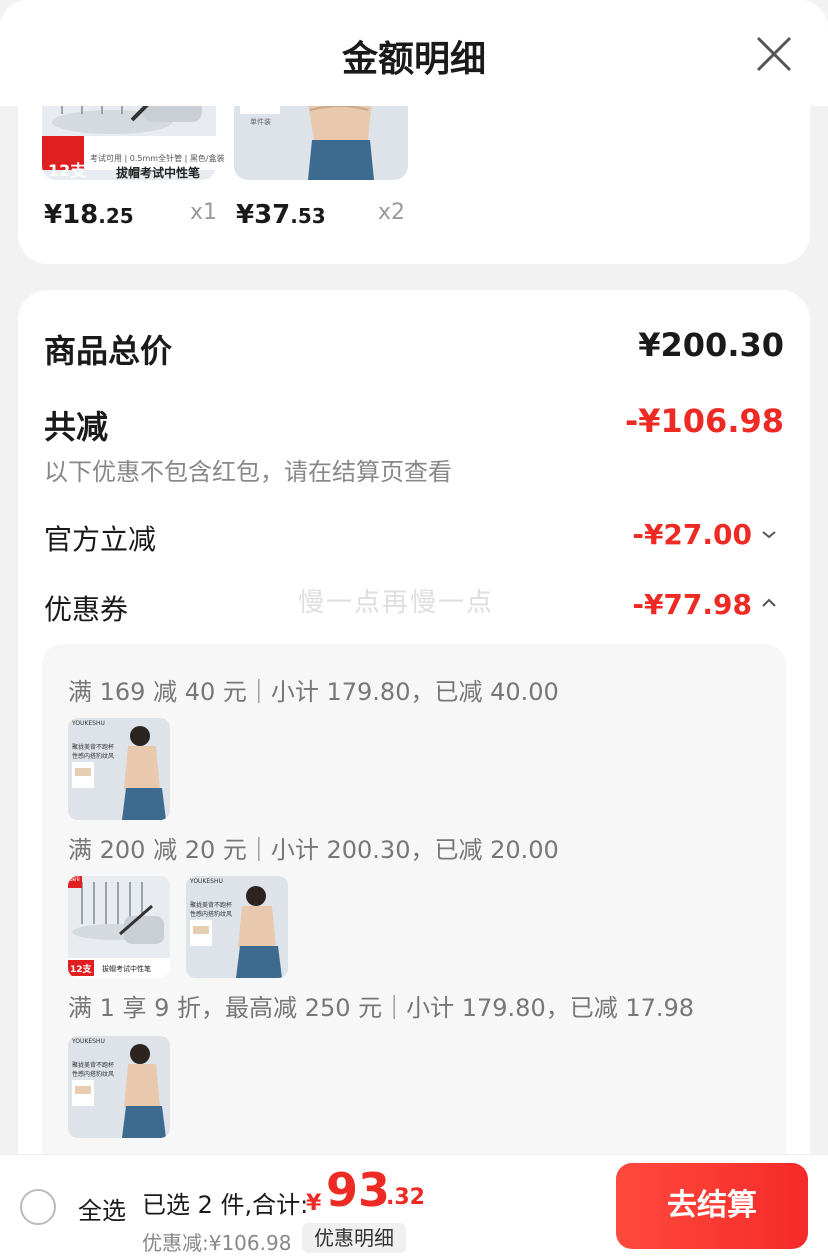 The image size is (828, 1256). What do you see at coordinates (158, 173) in the screenshot?
I see `pen-banner-text: 拔帽考试中性笔` at bounding box center [158, 173].